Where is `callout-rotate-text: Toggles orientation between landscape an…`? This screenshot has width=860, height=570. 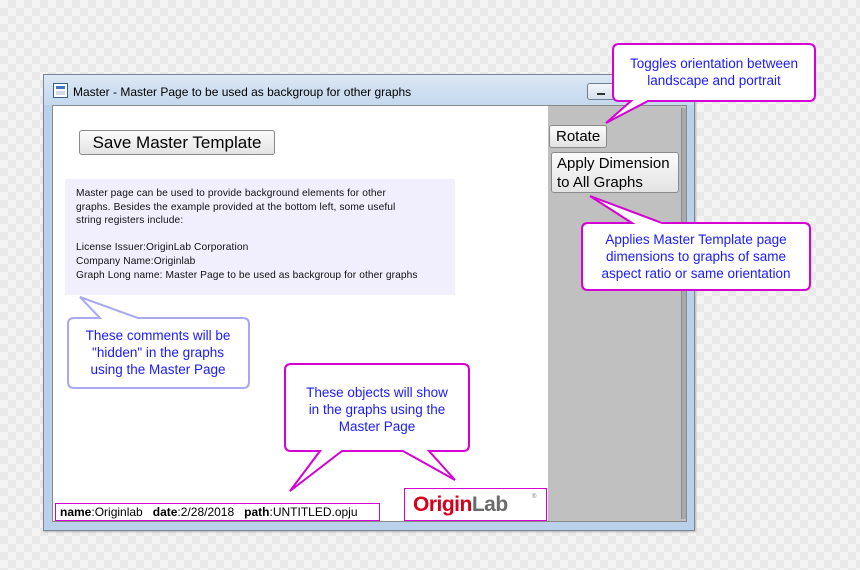
callout-rotate-text: Toggles orientation between landscape an… is located at coordinates (714, 72).